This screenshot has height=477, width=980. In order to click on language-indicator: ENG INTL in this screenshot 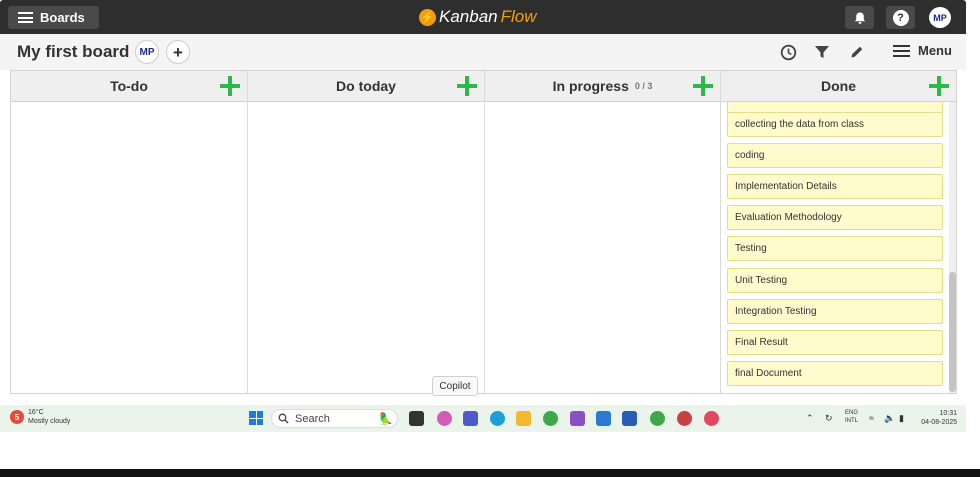, I will do `click(851, 417)`.